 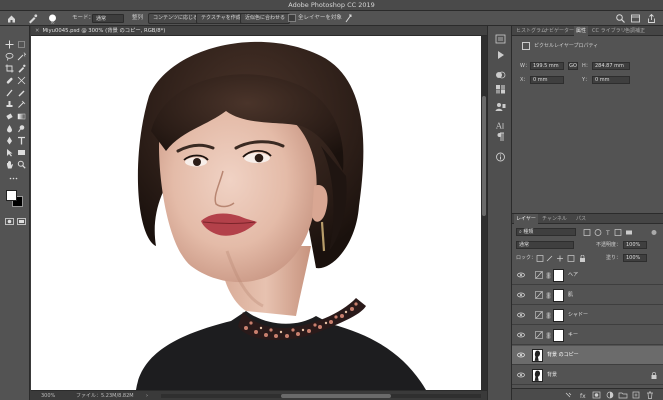 I want to click on tab-adjustments: 色調補正, so click(x=635, y=31).